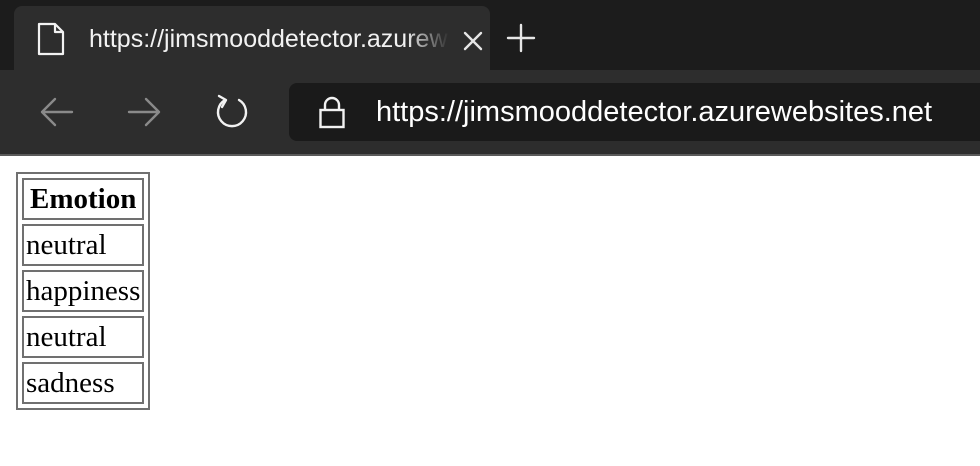  What do you see at coordinates (332, 112) in the screenshot?
I see `lock-icon` at bounding box center [332, 112].